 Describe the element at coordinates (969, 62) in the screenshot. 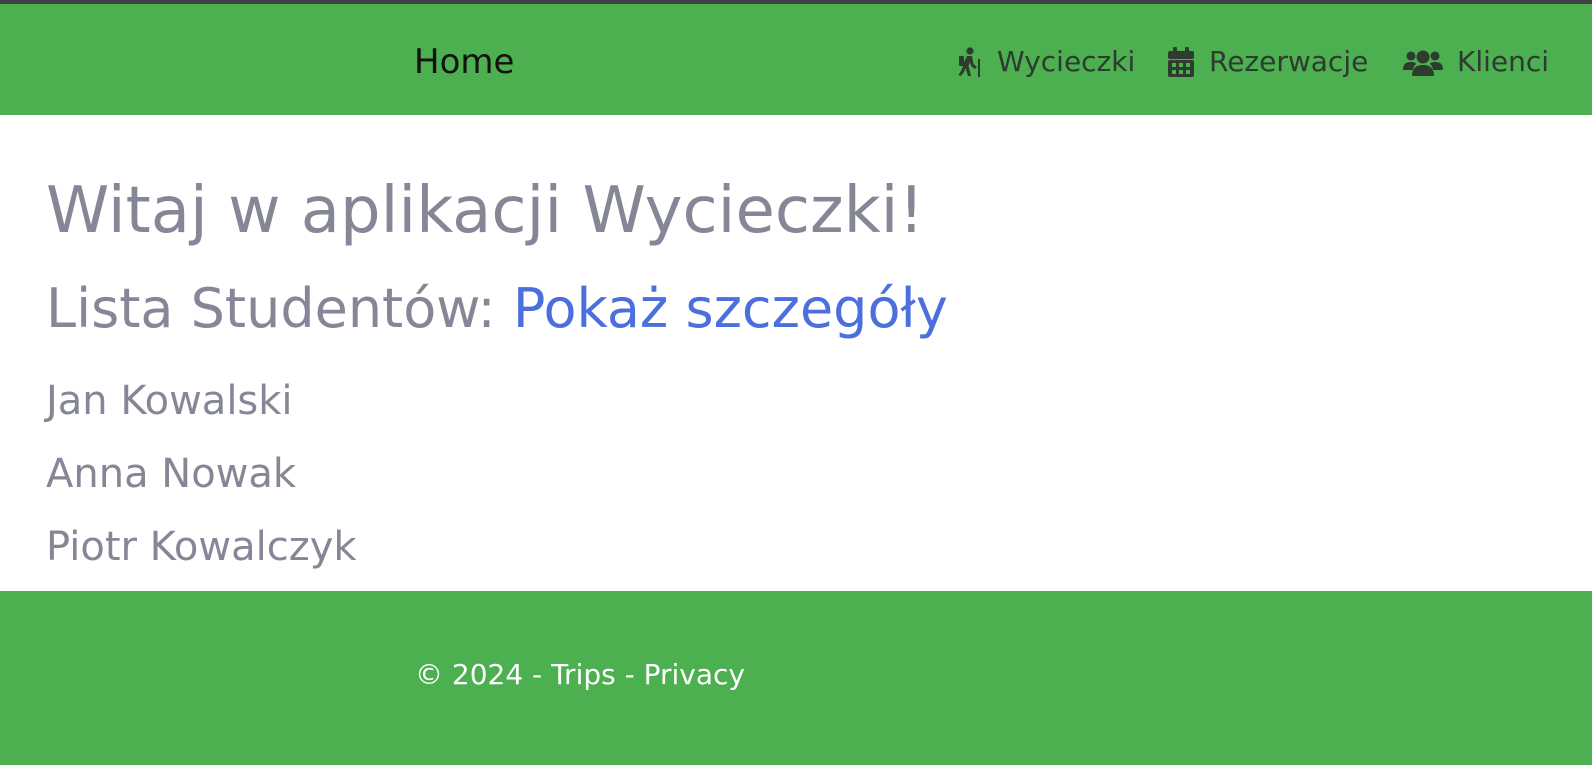

I see `hiking-icon` at that location.